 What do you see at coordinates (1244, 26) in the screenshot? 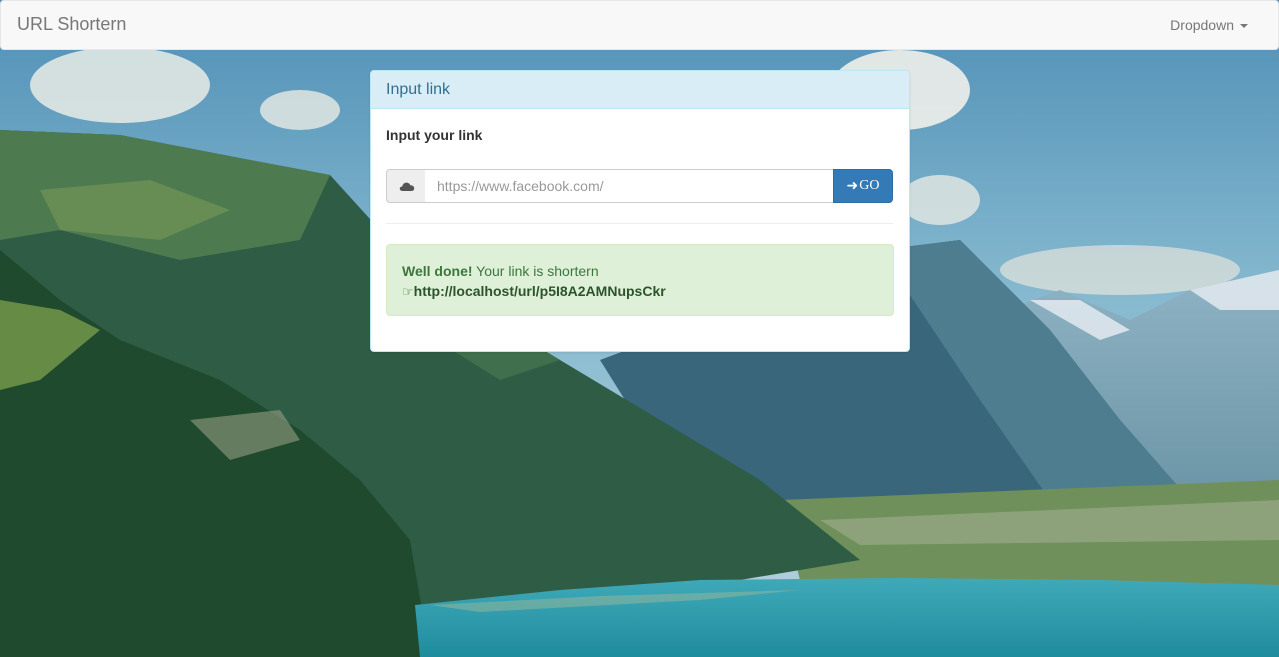
I see `caret-down-icon` at bounding box center [1244, 26].